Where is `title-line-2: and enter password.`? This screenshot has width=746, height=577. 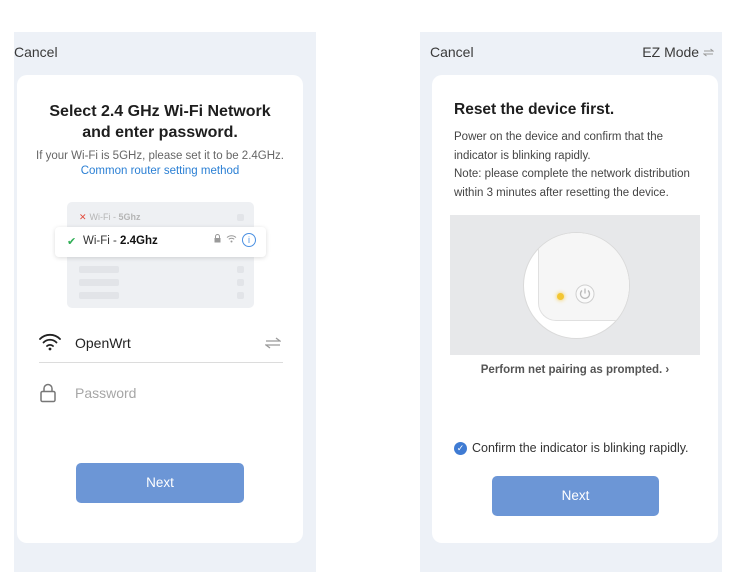 title-line-2: and enter password. is located at coordinates (160, 132).